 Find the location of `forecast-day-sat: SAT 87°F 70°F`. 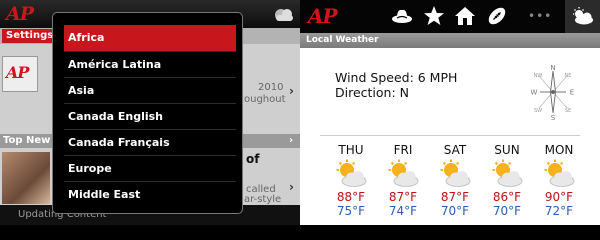

forecast-day-sat: SAT 87°F 70°F is located at coordinates (455, 180).